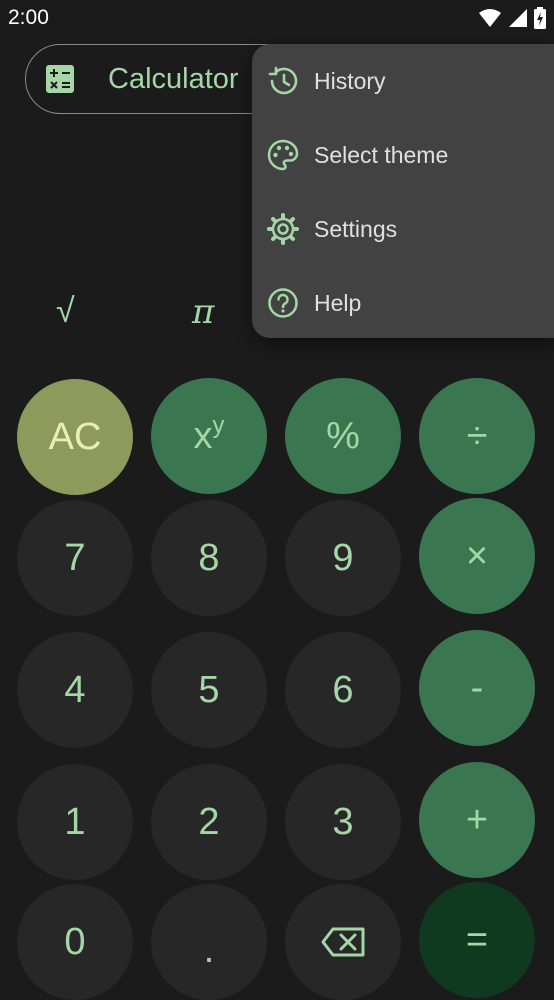 The height and width of the screenshot is (1000, 554). I want to click on equals-label: =, so click(477, 939).